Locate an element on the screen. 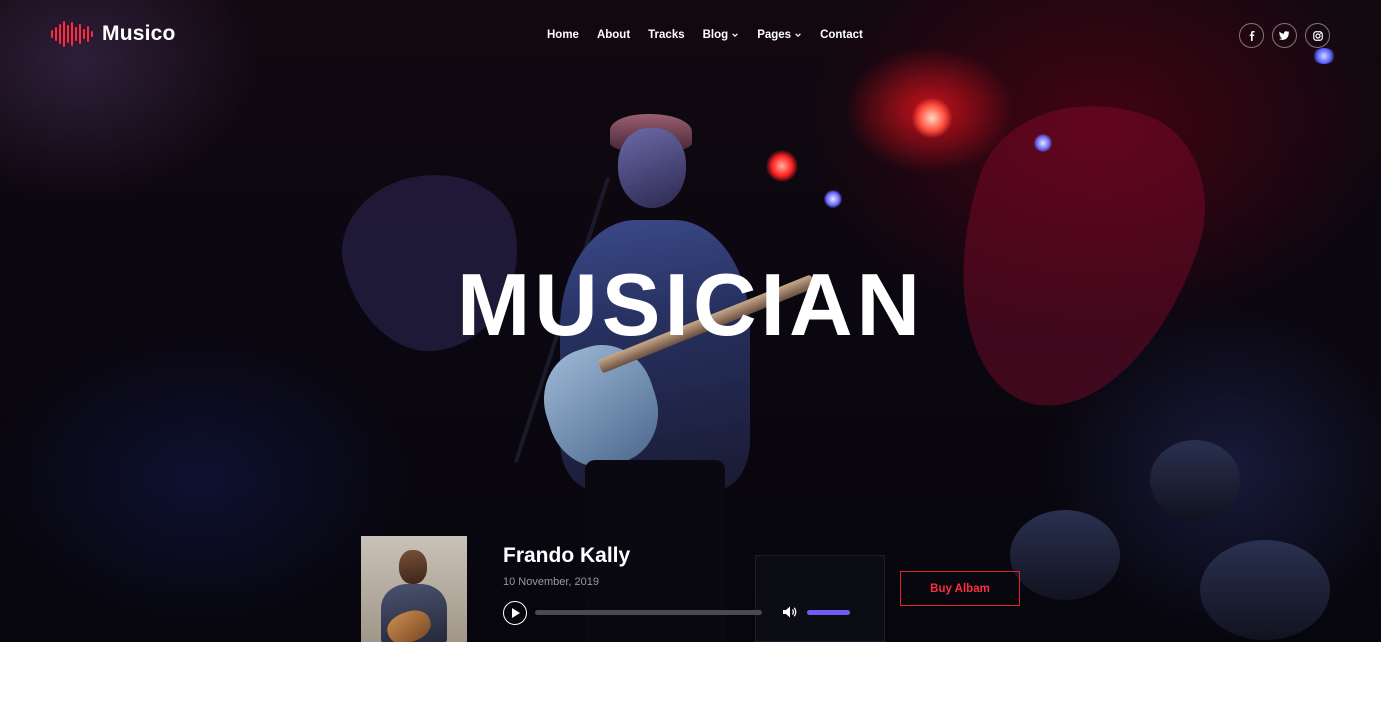 The width and height of the screenshot is (1381, 720). brand-logo: Musico is located at coordinates (113, 34).